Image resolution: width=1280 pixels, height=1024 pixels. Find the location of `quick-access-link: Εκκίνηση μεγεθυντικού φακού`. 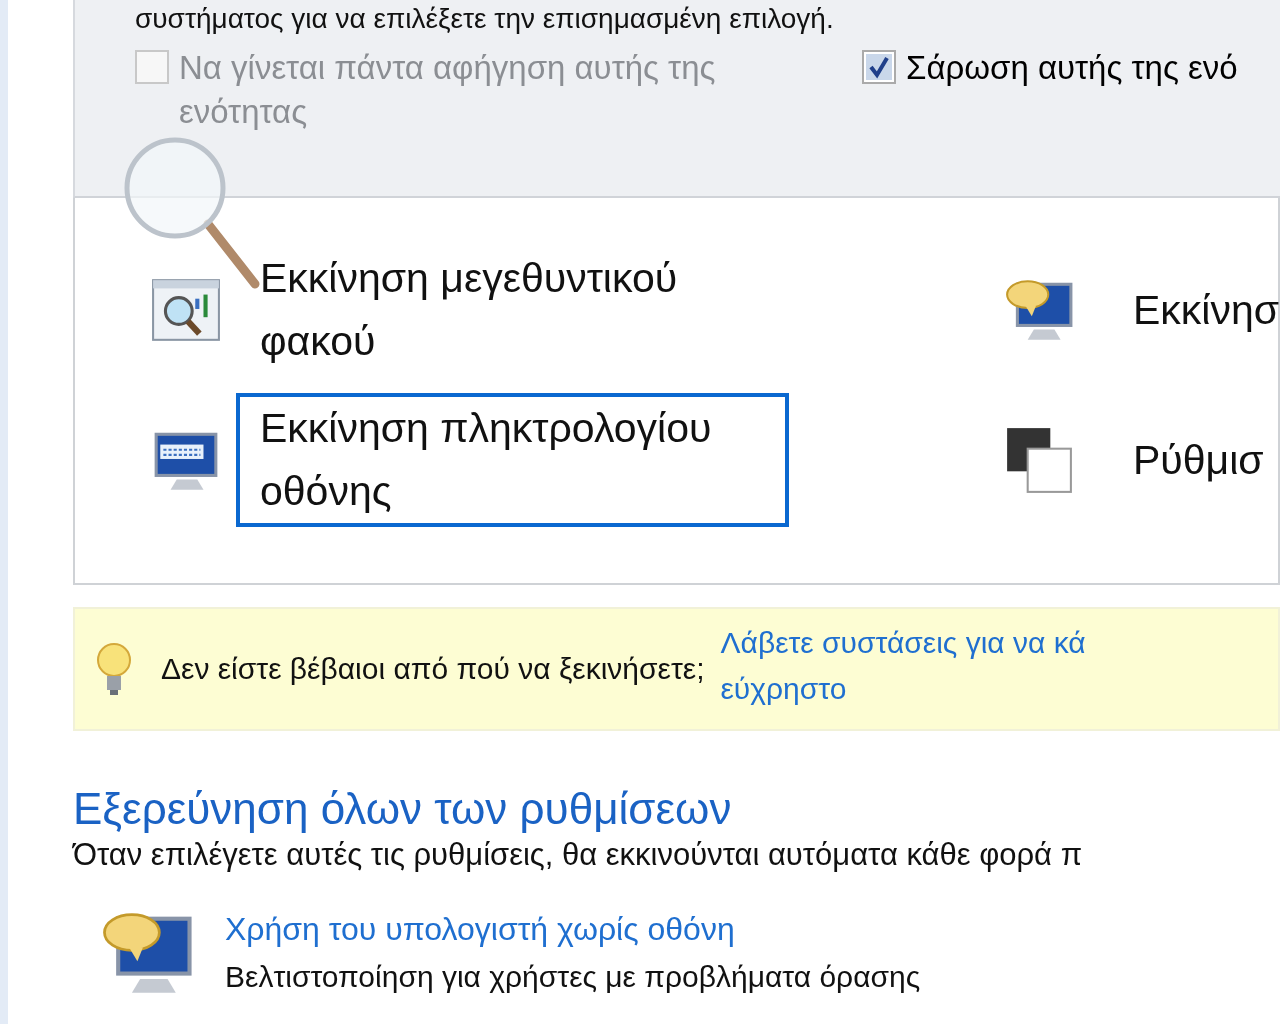

quick-access-link: Εκκίνηση μεγεθυντικού φακού is located at coordinates (512, 310).